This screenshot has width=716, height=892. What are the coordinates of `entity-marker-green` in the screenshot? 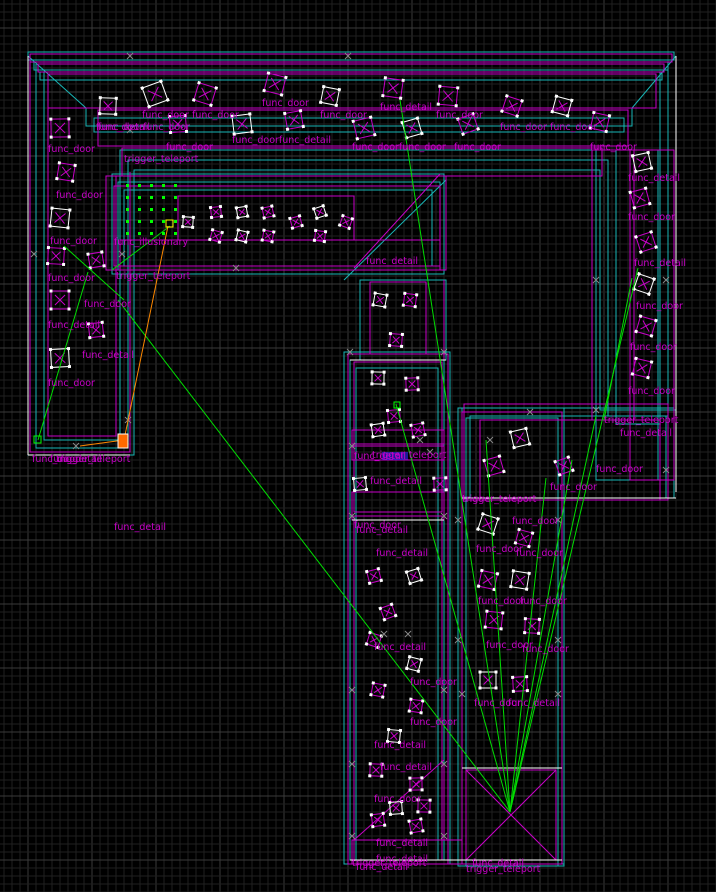 It's located at (37, 439).